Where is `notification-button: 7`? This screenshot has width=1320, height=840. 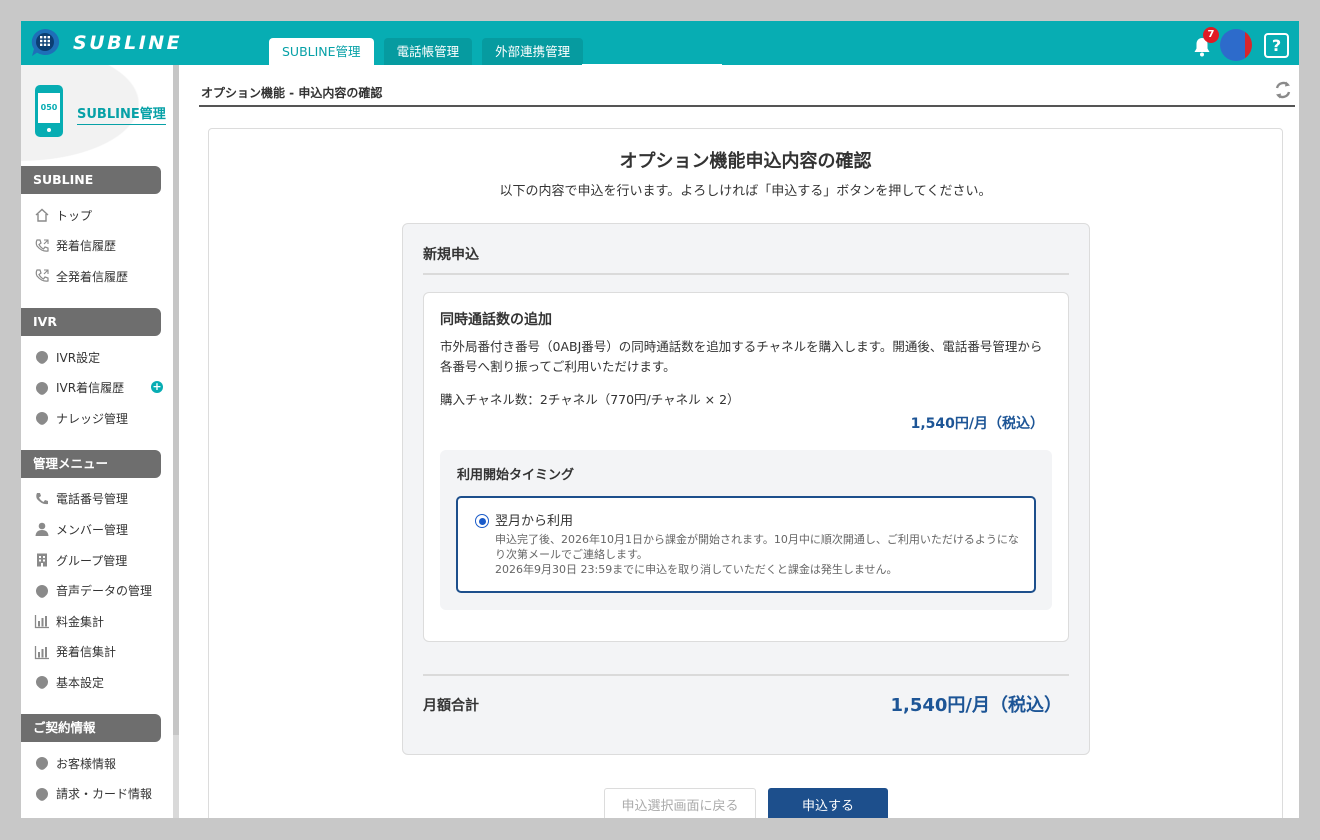 notification-button: 7 is located at coordinates (1205, 42).